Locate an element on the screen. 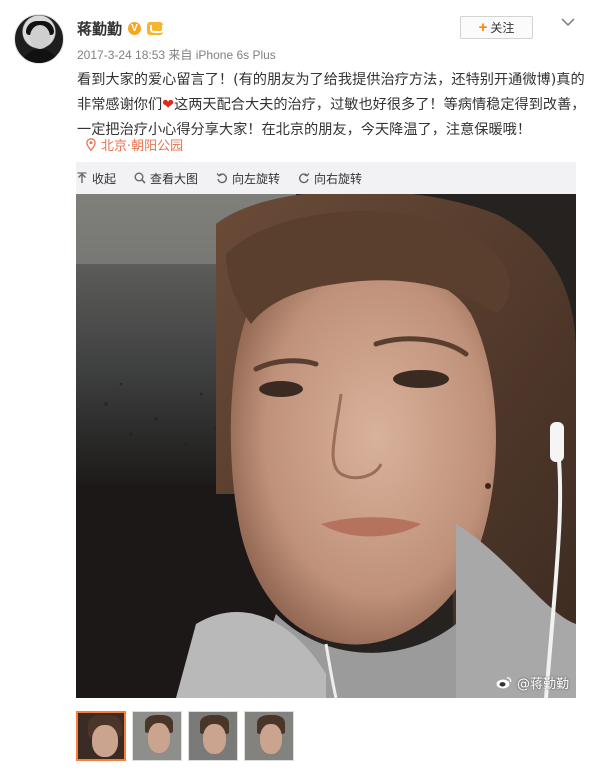 The image size is (595, 773). location-link: 北京·朝阳公园 is located at coordinates (134, 144).